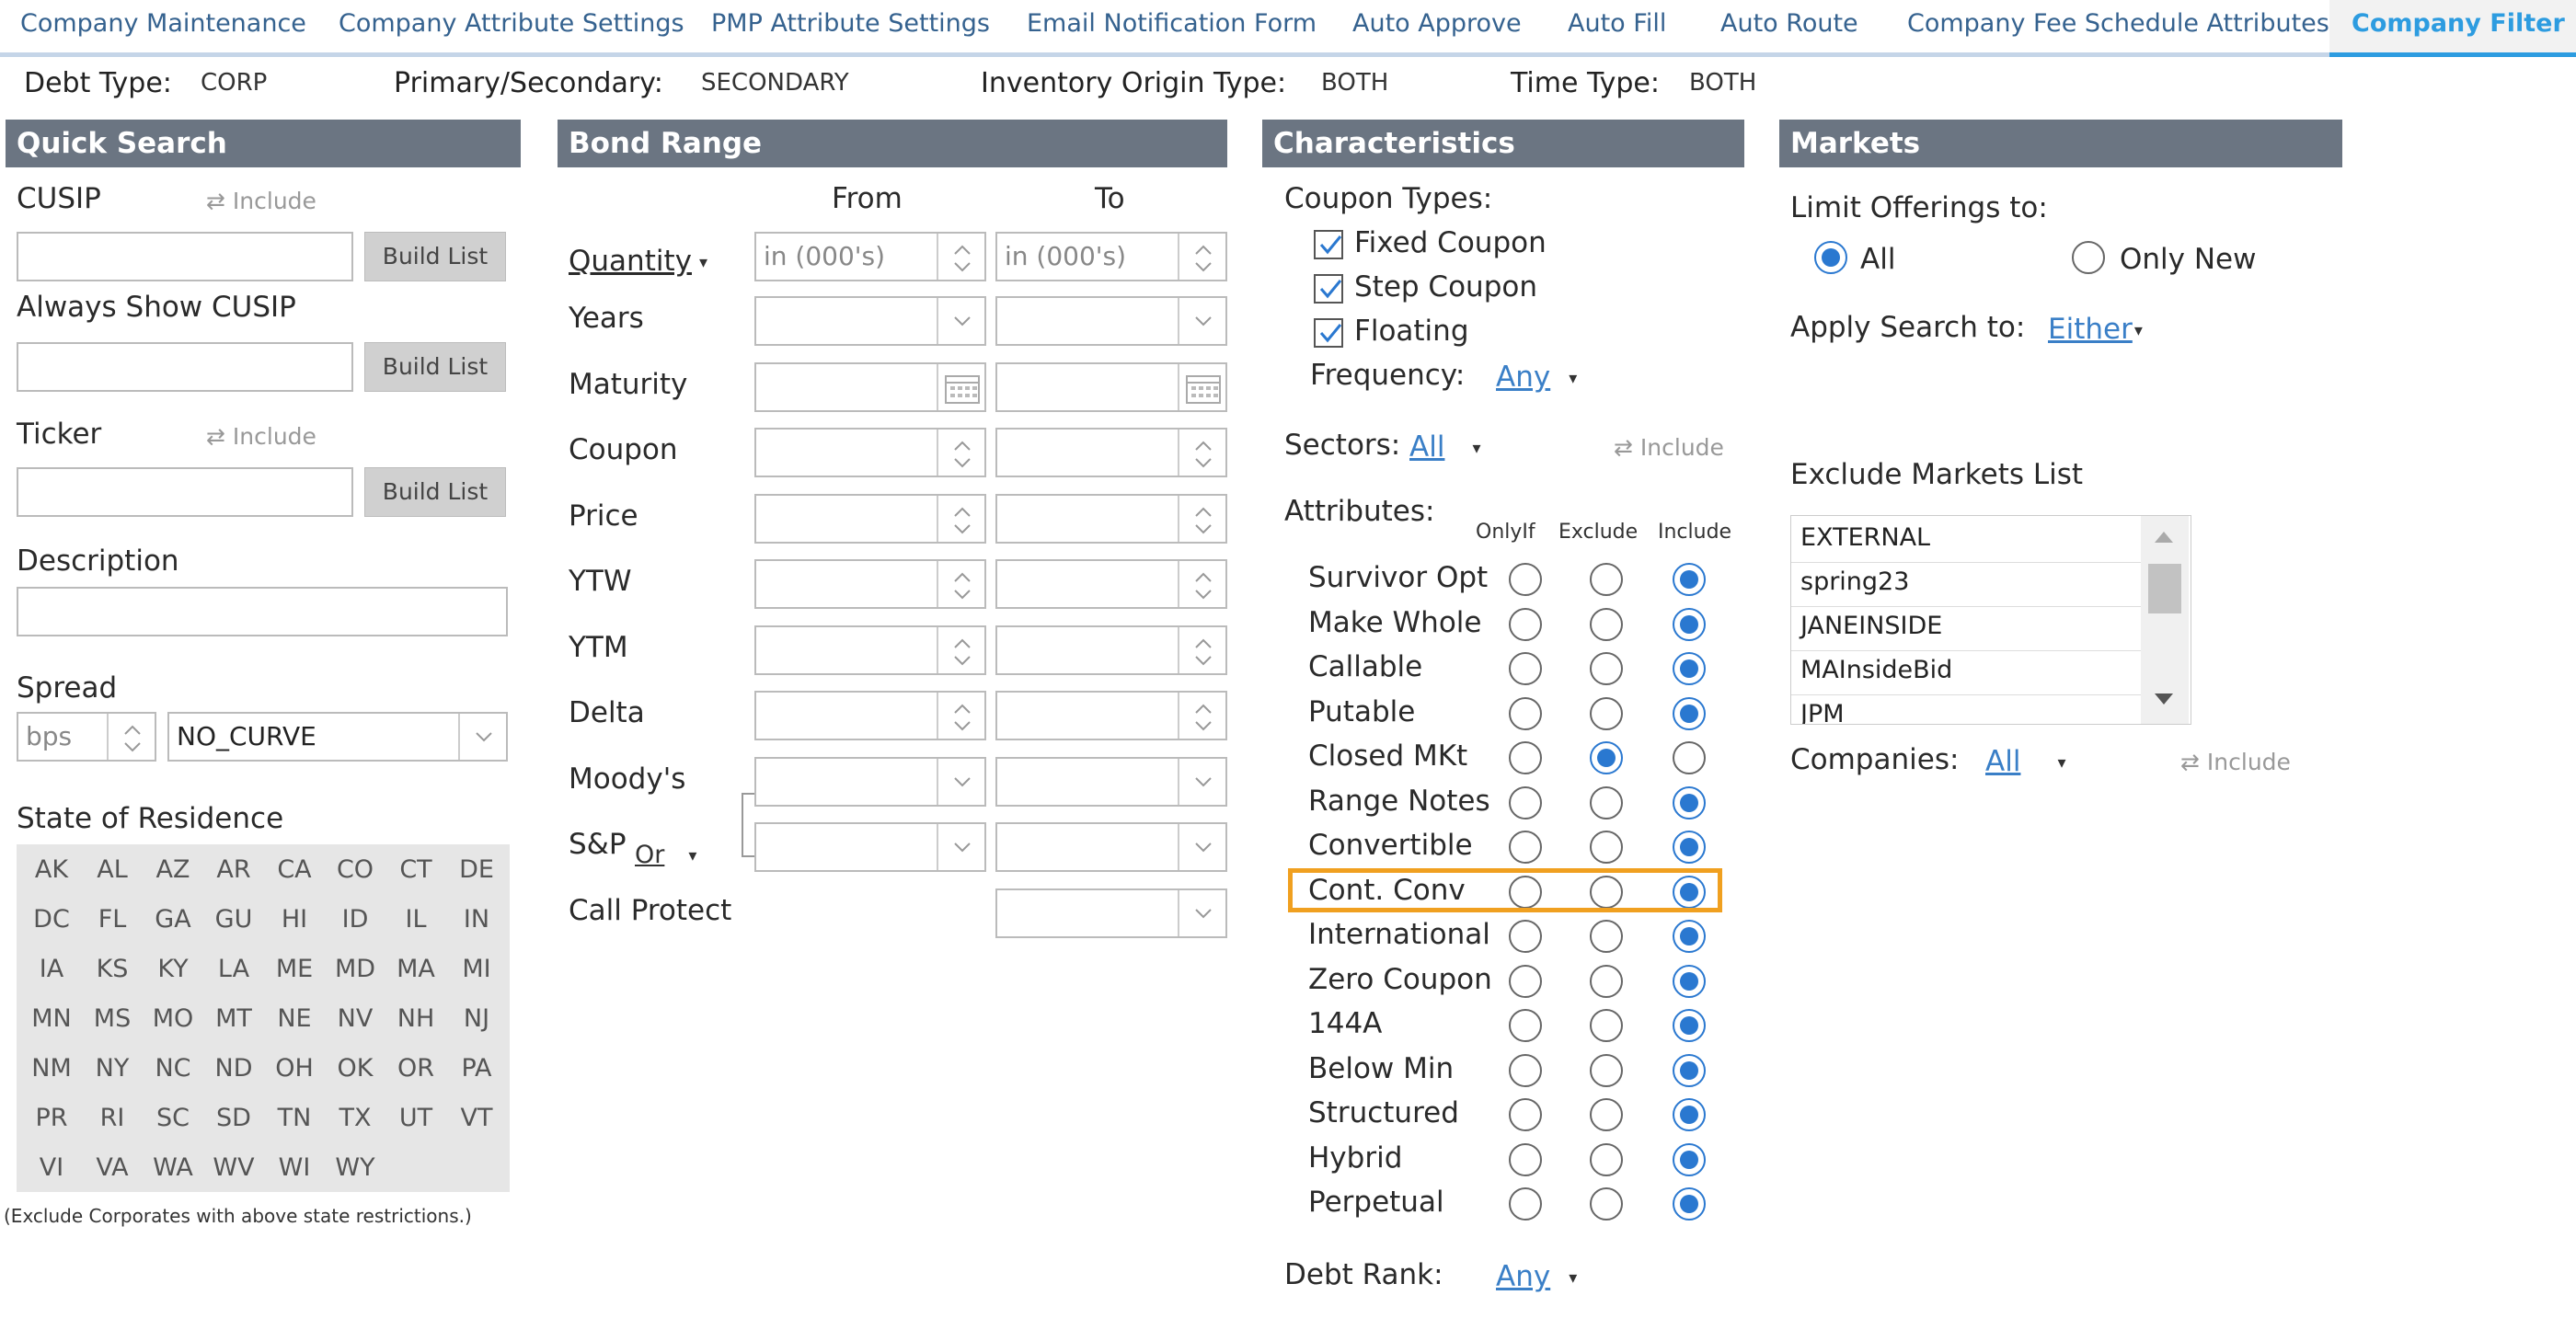 Image resolution: width=2576 pixels, height=1318 pixels. What do you see at coordinates (1525, 981) in the screenshot?
I see `attr-zero-coupon-onlyif-radio` at bounding box center [1525, 981].